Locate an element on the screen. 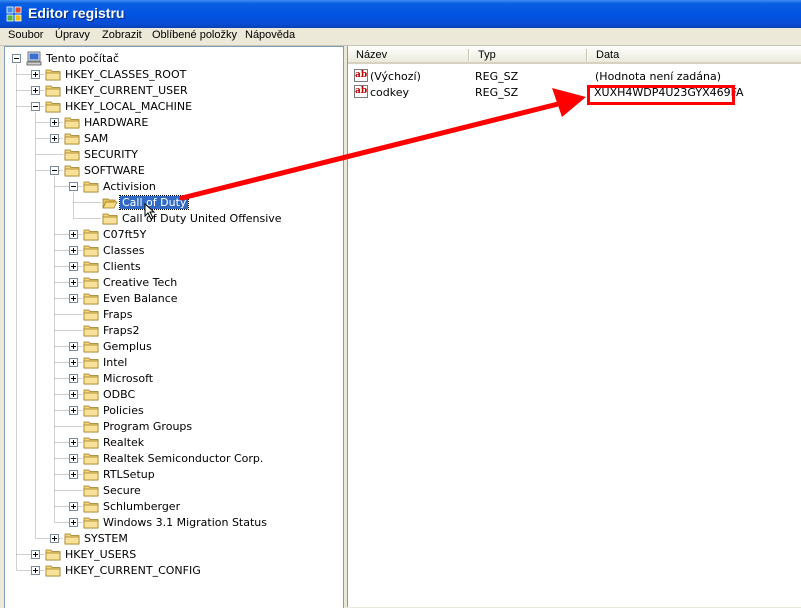 The image size is (801, 608). tree-node-label: HKEY_CLASSES_ROOT is located at coordinates (125, 74).